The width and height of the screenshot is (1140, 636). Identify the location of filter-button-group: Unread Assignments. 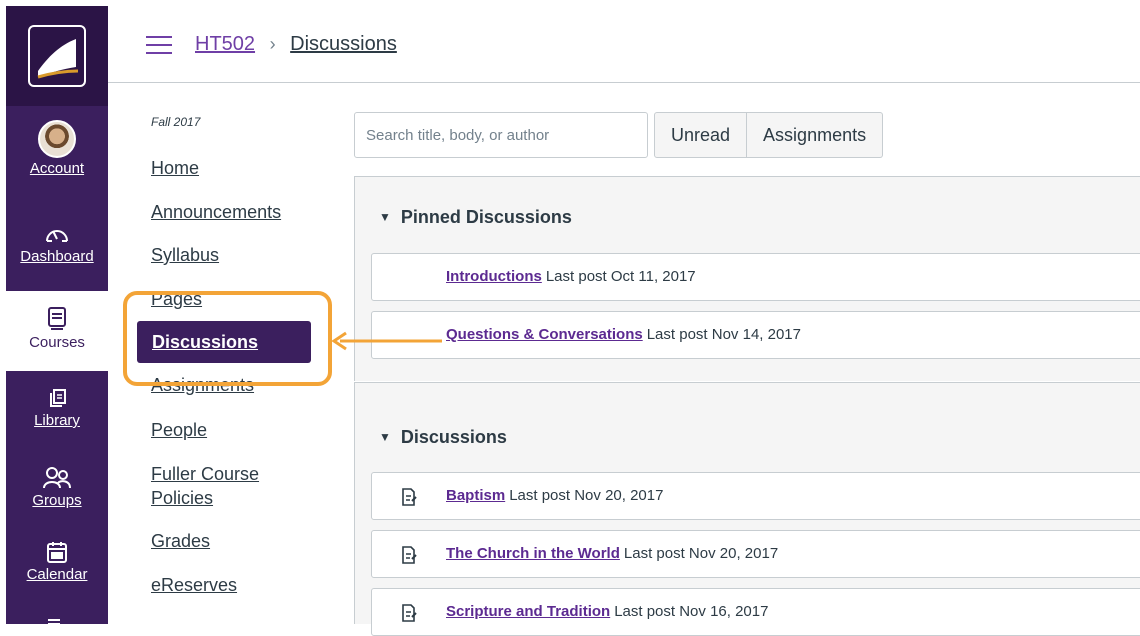
(769, 135).